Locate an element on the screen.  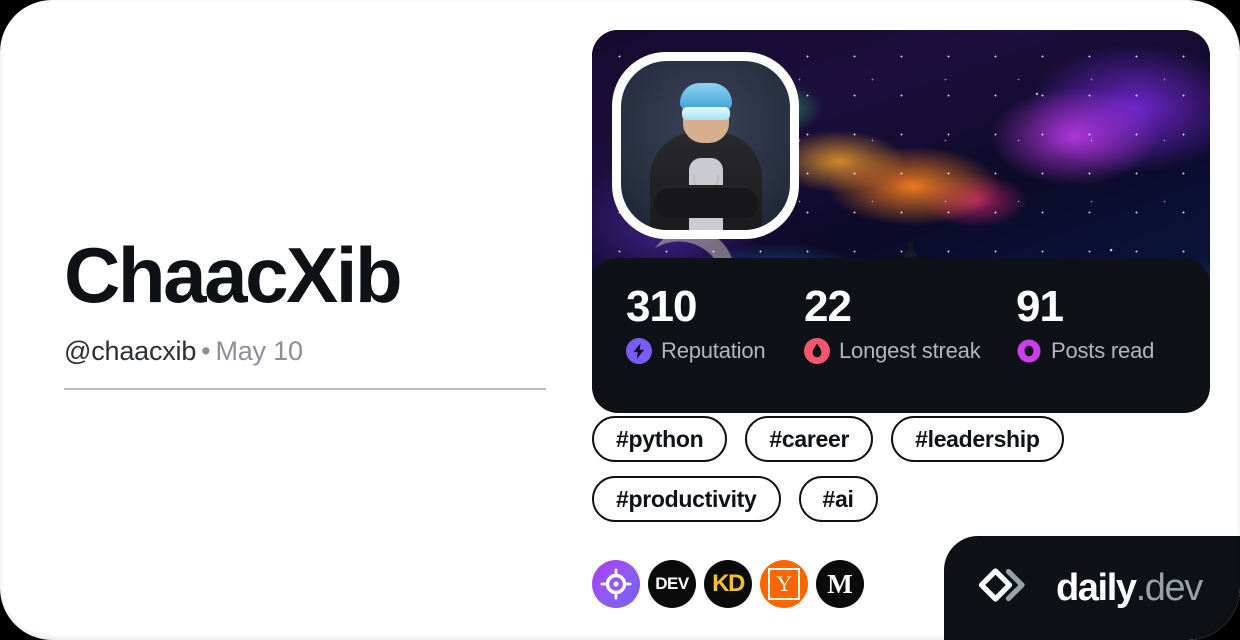
section-divider is located at coordinates (305, 389).